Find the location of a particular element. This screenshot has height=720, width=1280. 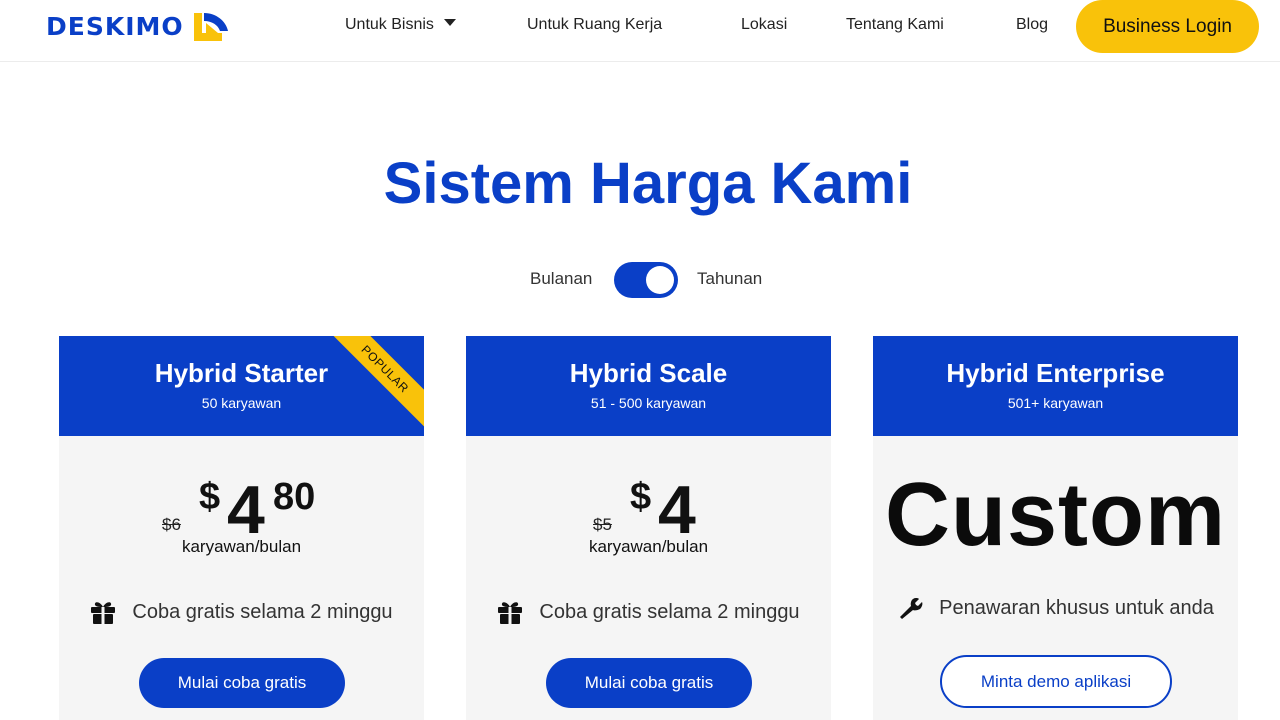

old-price: $6 is located at coordinates (171, 524).